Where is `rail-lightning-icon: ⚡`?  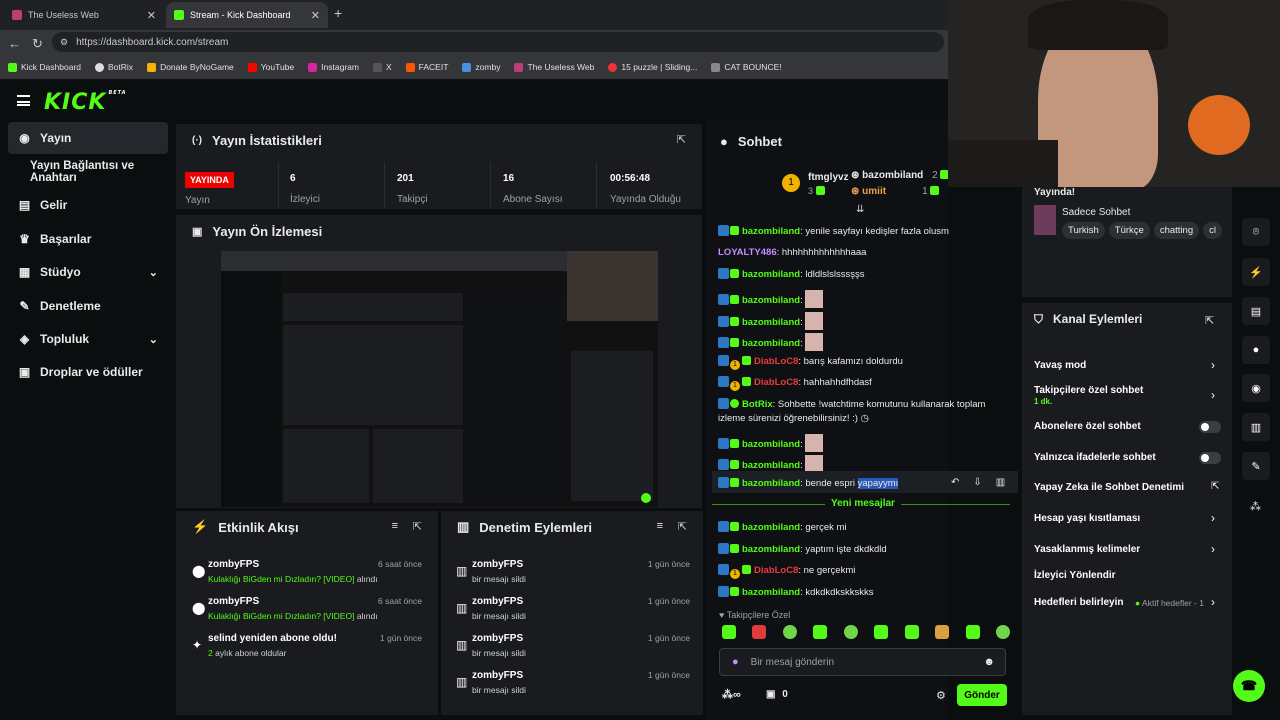 rail-lightning-icon: ⚡ is located at coordinates (1256, 272).